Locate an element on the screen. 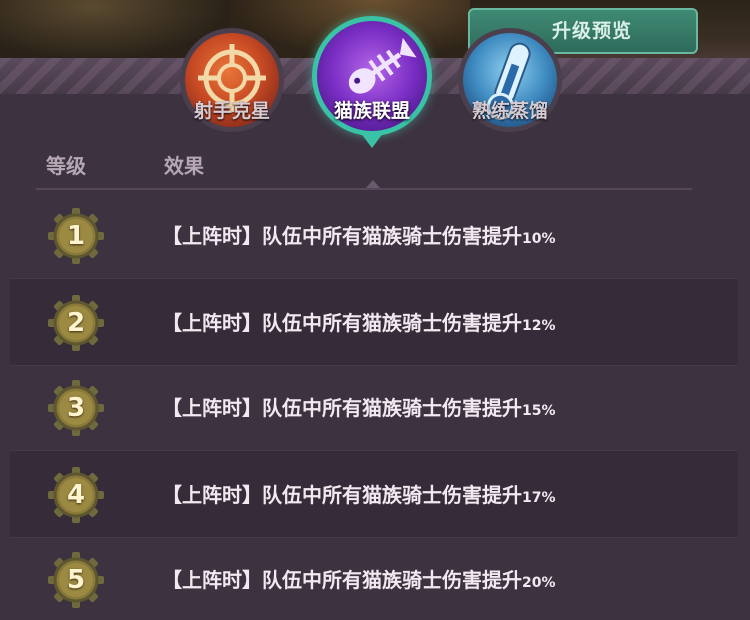 The width and height of the screenshot is (750, 620). level-number: 4 is located at coordinates (76, 495).